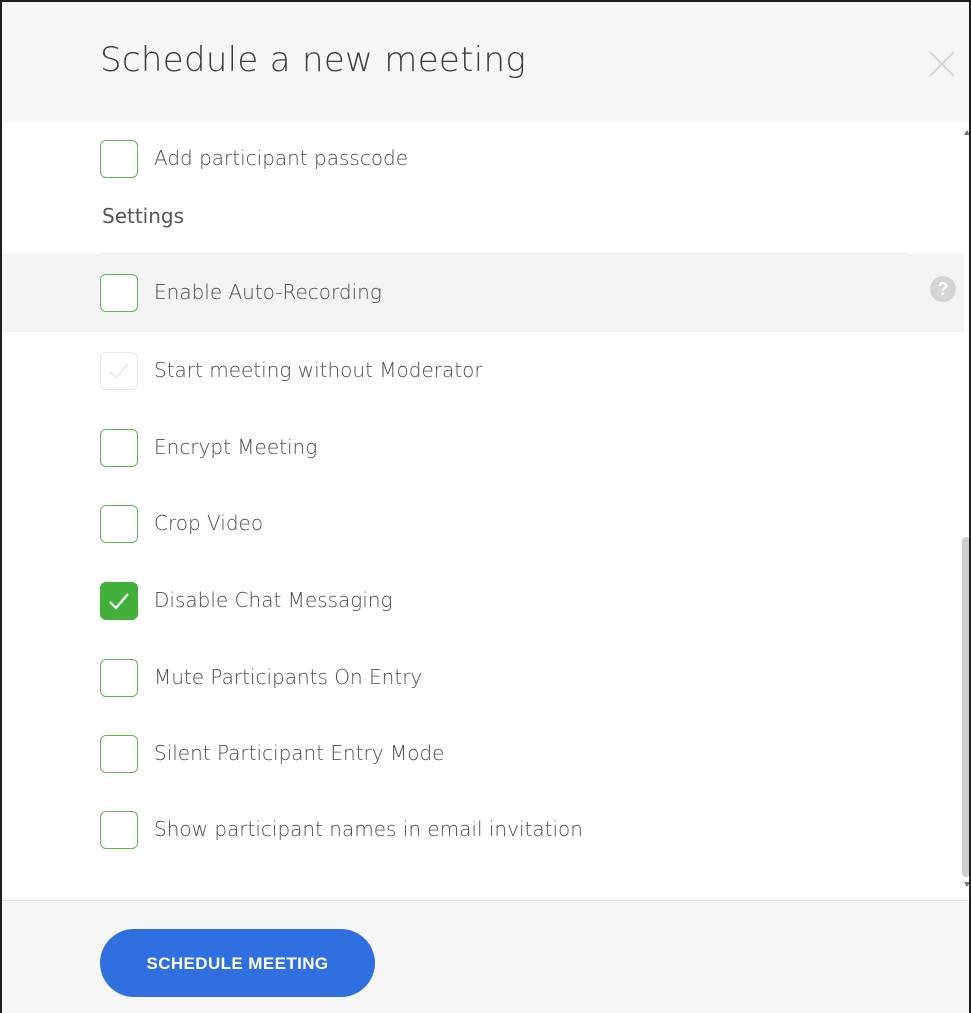 The image size is (971, 1013). I want to click on option-encrypt-meeting: Encrypt Meeting, so click(479, 449).